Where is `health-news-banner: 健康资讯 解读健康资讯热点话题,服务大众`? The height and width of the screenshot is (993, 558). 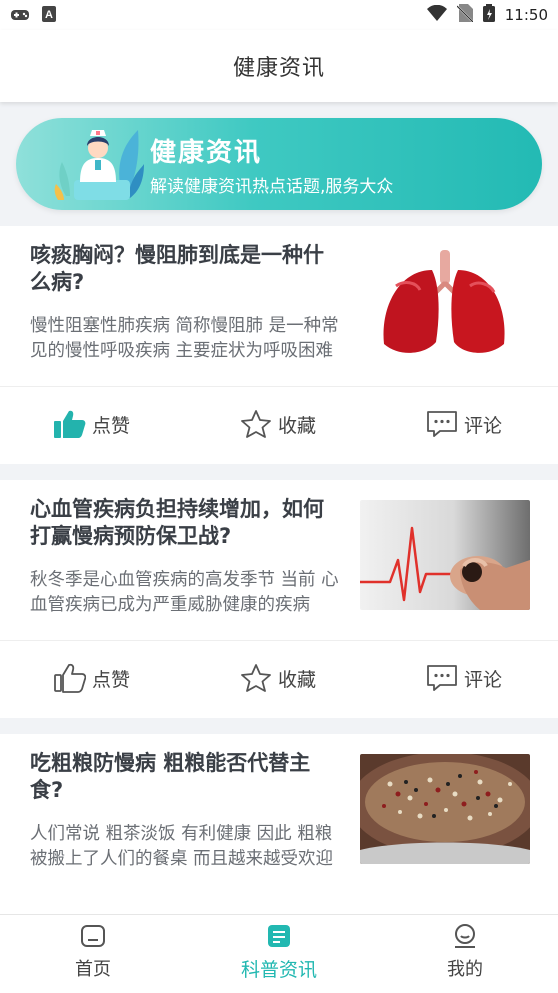
health-news-banner: 健康资讯 解读健康资讯热点话题,服务大众 is located at coordinates (279, 164).